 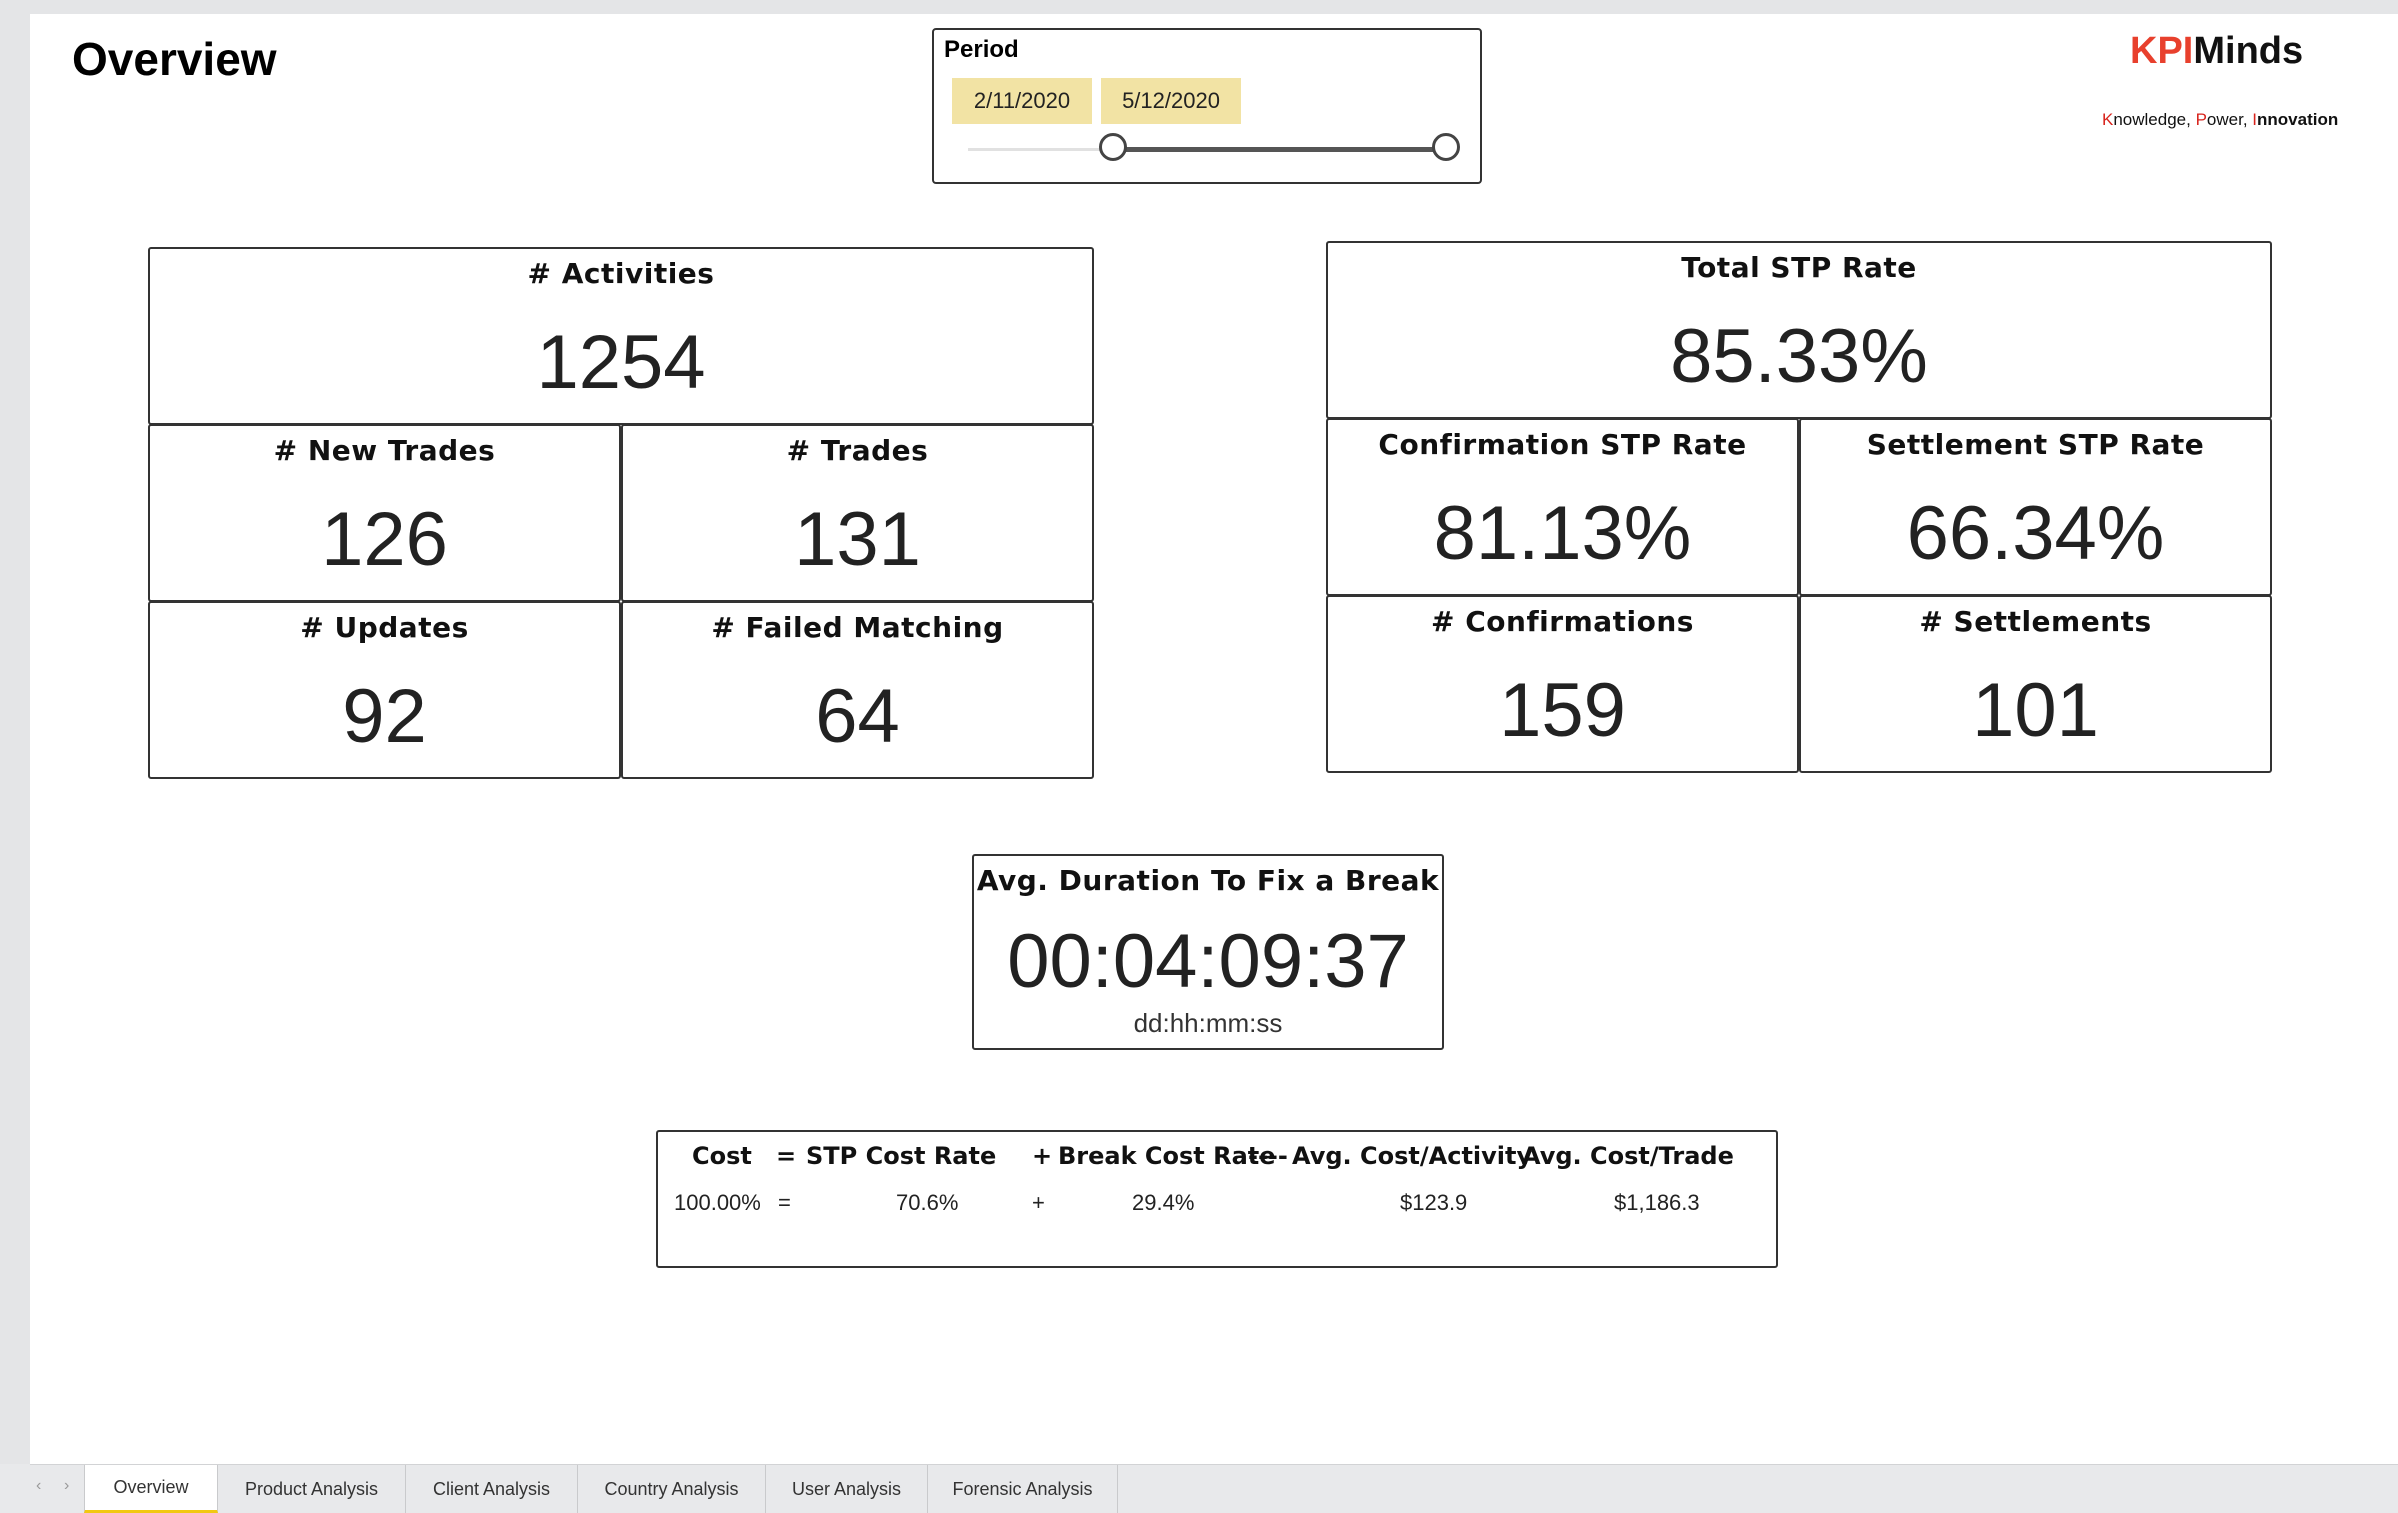 I want to click on kpi-title: # Failed Matching, so click(x=857, y=627).